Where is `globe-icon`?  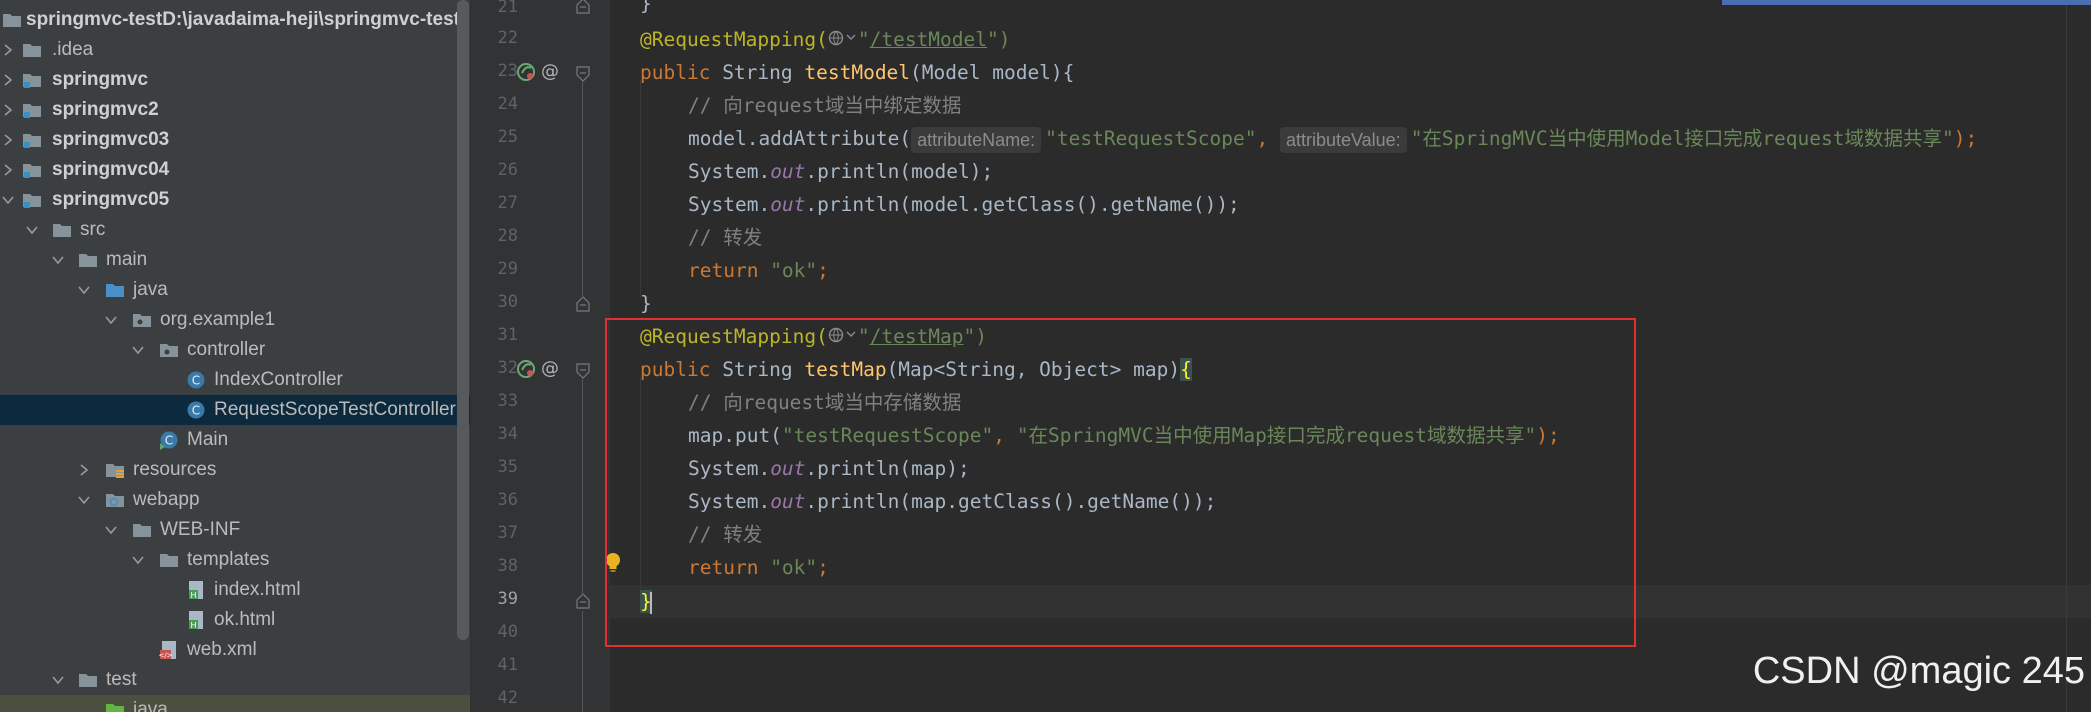 globe-icon is located at coordinates (843, 40).